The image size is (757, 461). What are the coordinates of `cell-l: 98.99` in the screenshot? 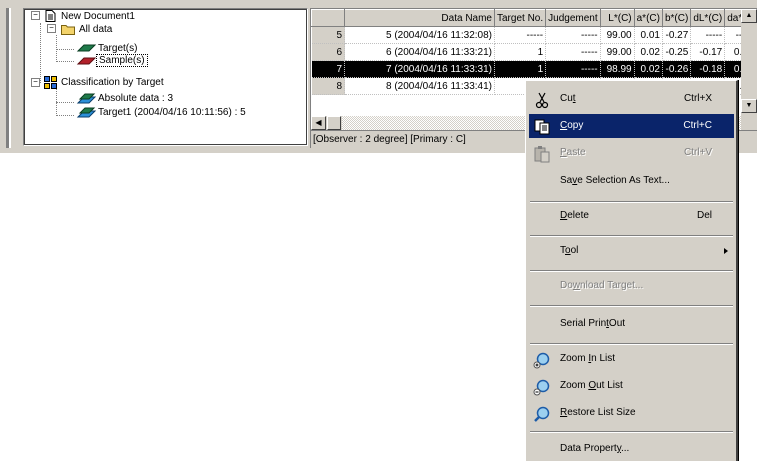 It's located at (617, 69).